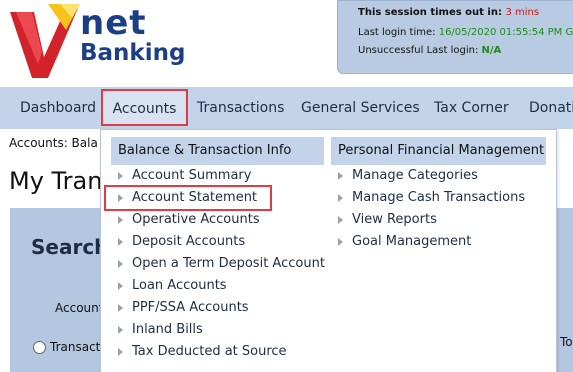  I want to click on menu-inland-bills: Inland Bills, so click(158, 330).